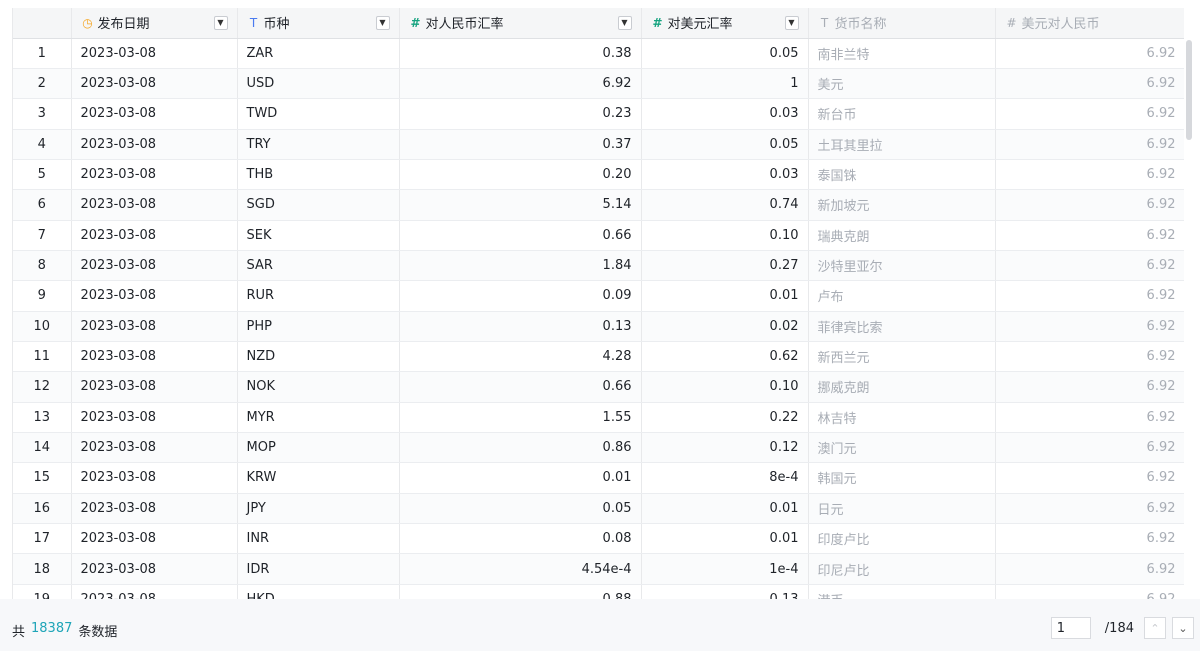 This screenshot has width=1200, height=651. What do you see at coordinates (42, 417) in the screenshot?
I see `row-index: 13` at bounding box center [42, 417].